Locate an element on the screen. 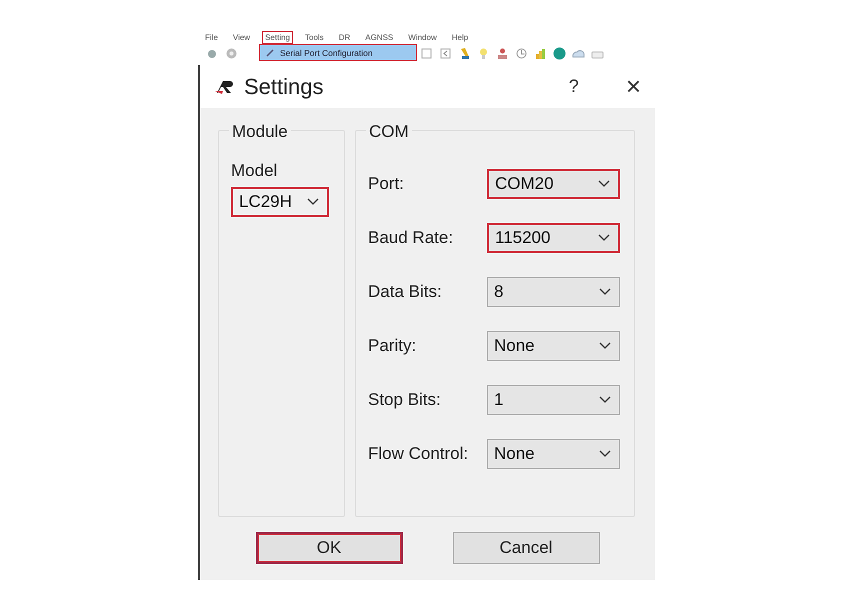 This screenshot has height=599, width=849. cancel-button: Cancel is located at coordinates (526, 548).